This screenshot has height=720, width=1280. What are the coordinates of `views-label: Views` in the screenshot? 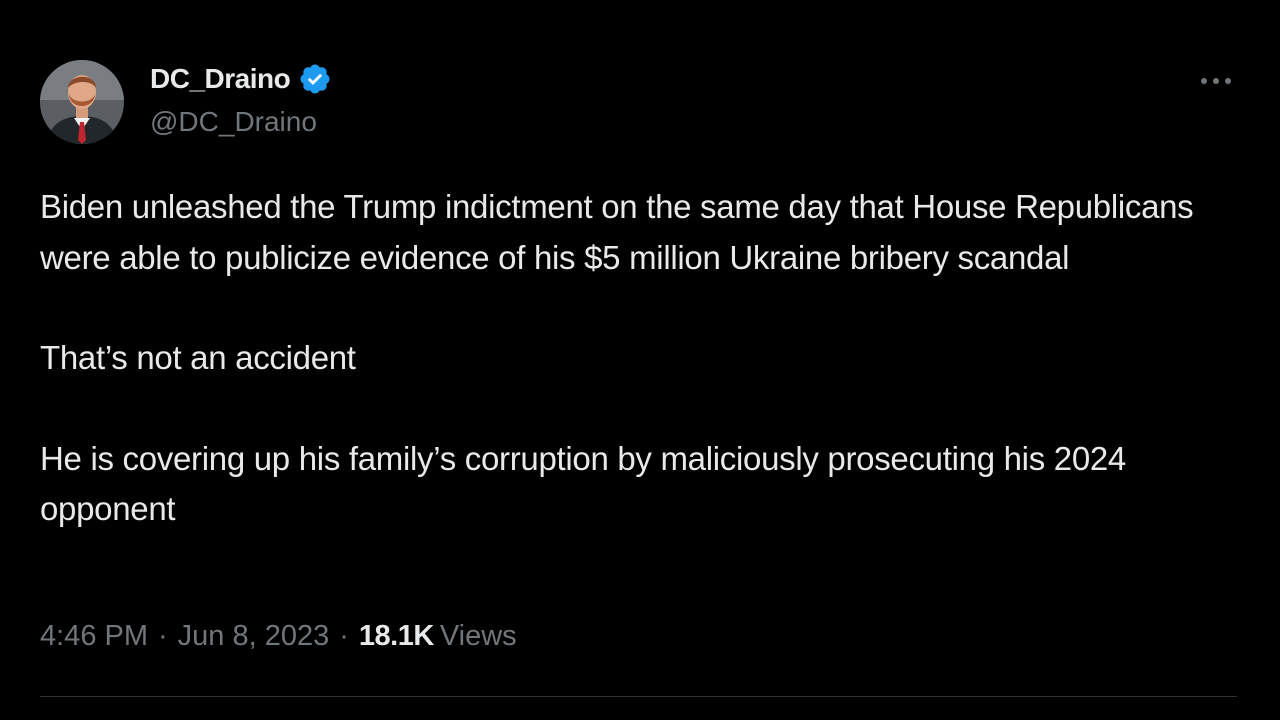 It's located at (478, 636).